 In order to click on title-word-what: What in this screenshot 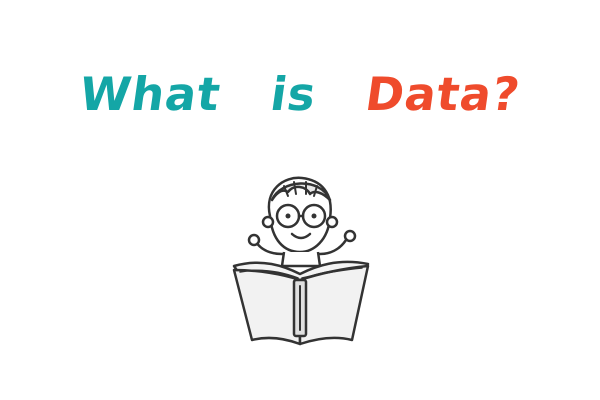, I will do `click(150, 94)`.